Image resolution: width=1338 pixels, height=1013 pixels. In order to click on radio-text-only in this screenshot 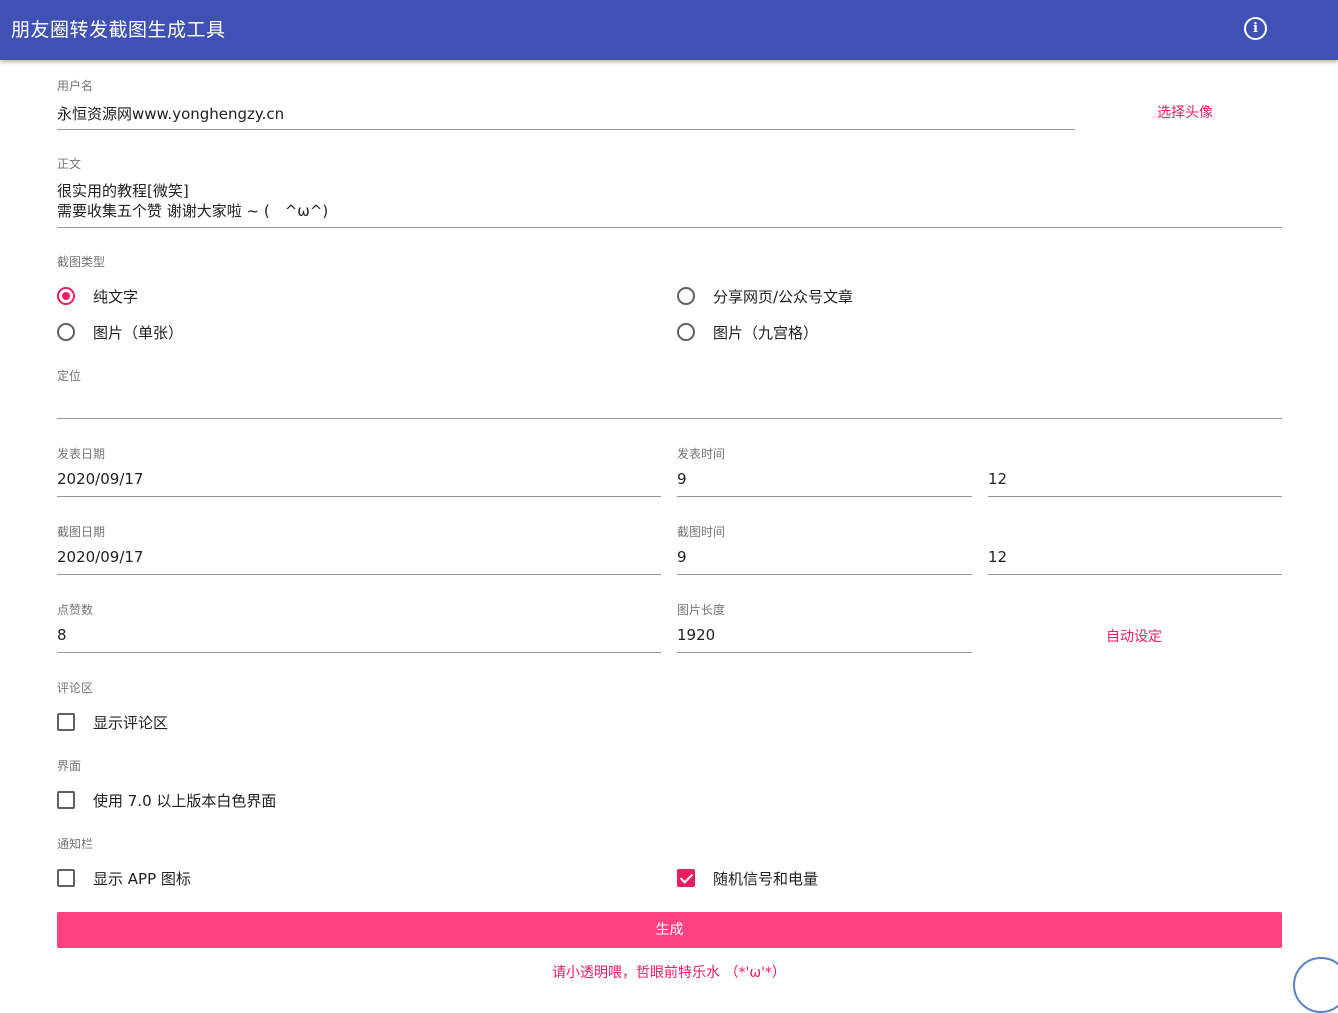, I will do `click(66, 296)`.